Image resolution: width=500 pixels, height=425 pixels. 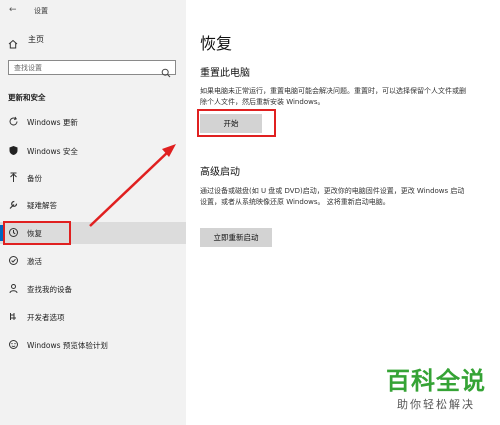 What do you see at coordinates (436, 381) in the screenshot?
I see `watermark-logo-text: 百科全说` at bounding box center [436, 381].